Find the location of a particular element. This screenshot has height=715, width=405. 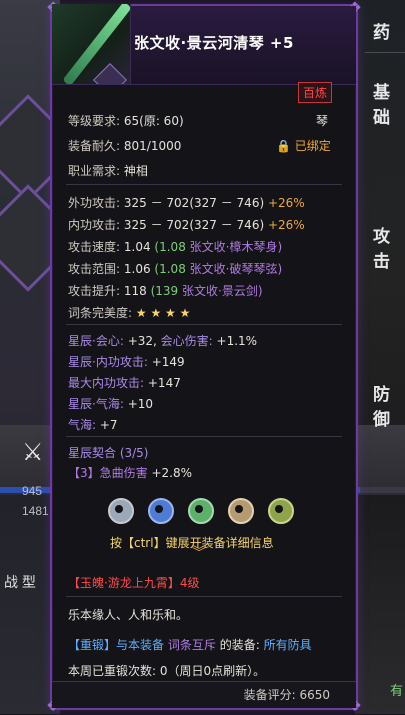

tab-basic: 基础 is located at coordinates (389, 103).